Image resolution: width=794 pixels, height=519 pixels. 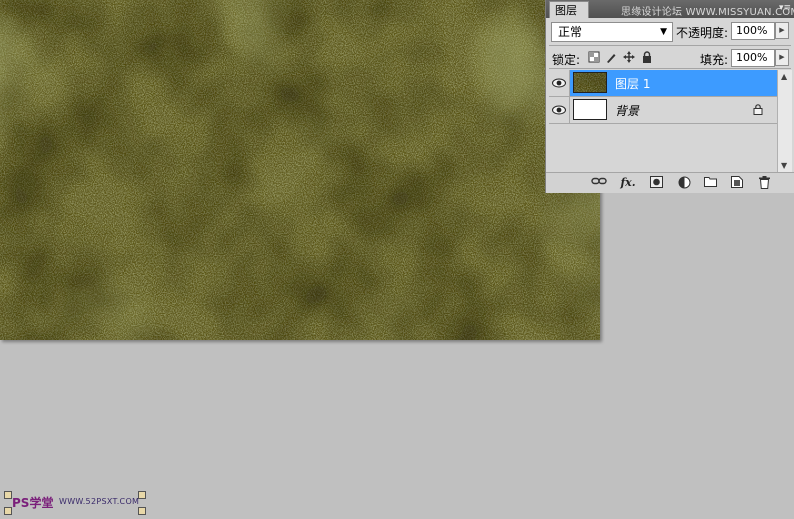 I want to click on ps-school-logo: PS学堂 WWW.52PSXT.COM, so click(x=76, y=503).